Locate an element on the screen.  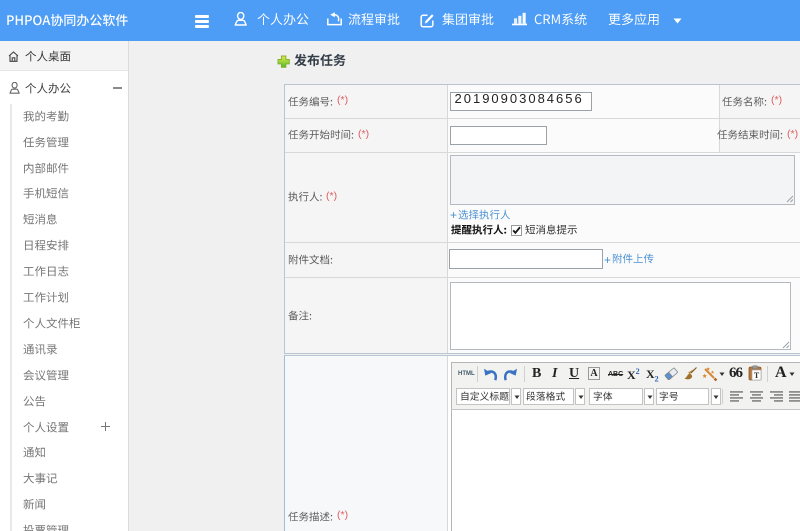
svg-text: T is located at coordinates (757, 375).